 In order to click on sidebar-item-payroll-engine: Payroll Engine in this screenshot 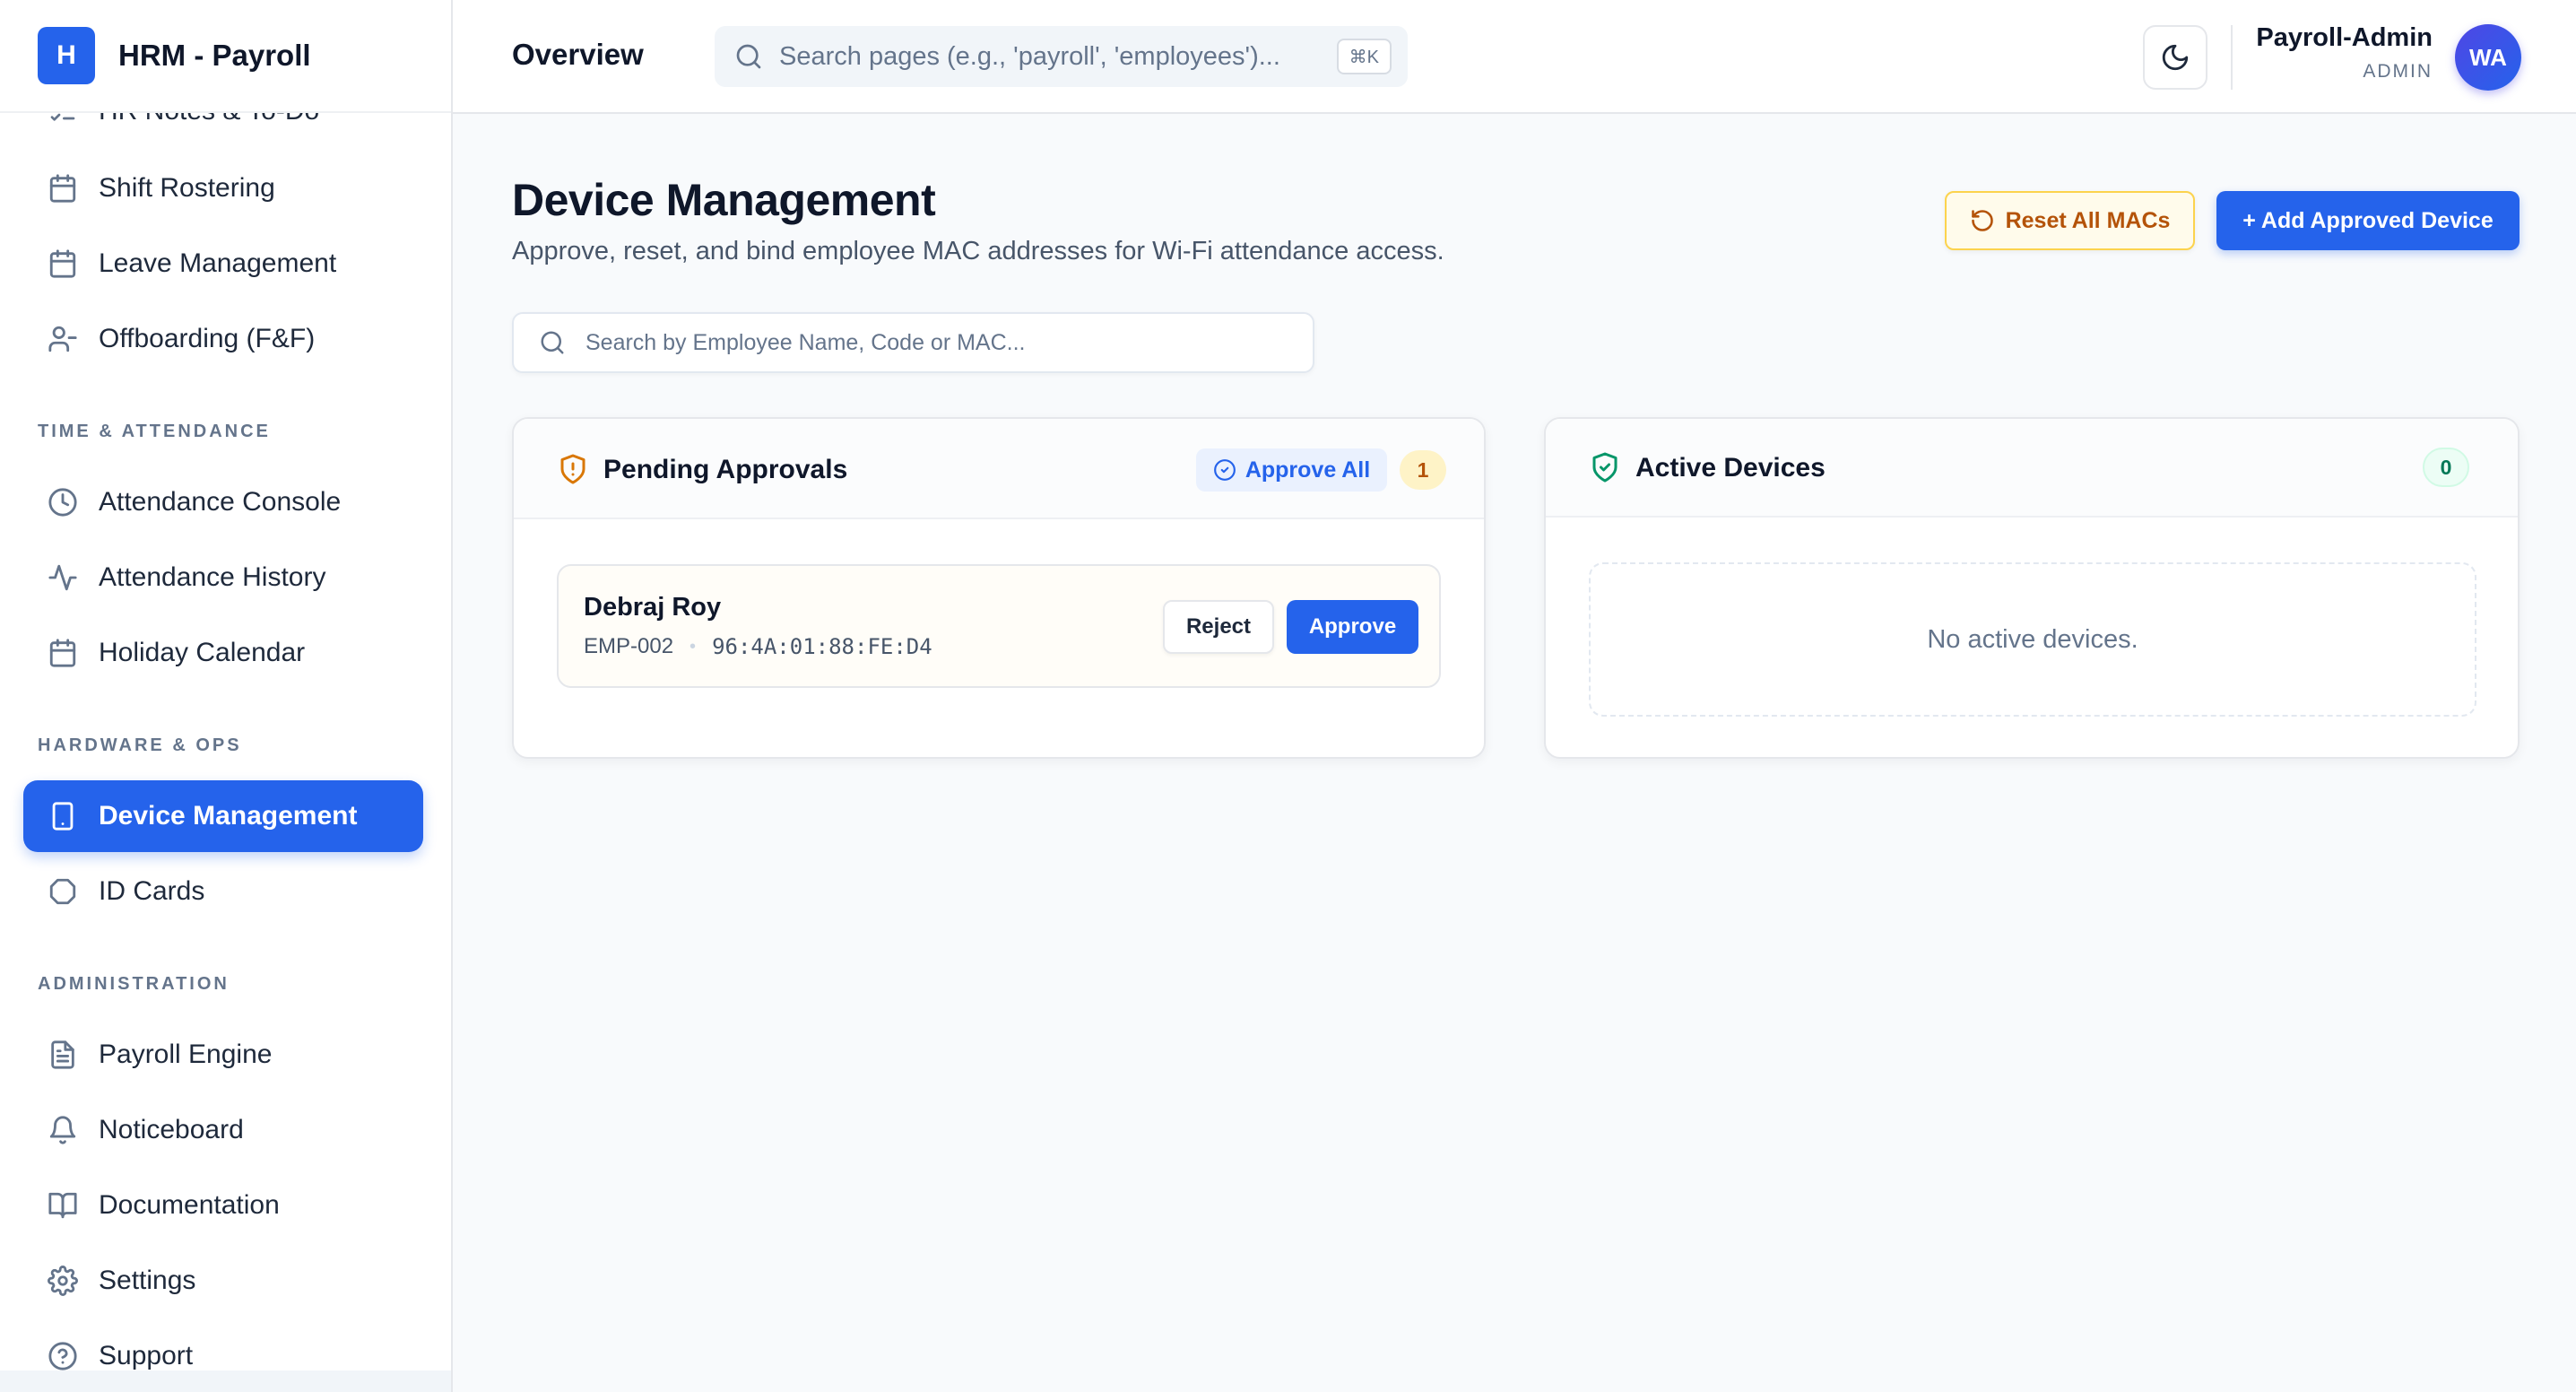, I will do `click(223, 1055)`.